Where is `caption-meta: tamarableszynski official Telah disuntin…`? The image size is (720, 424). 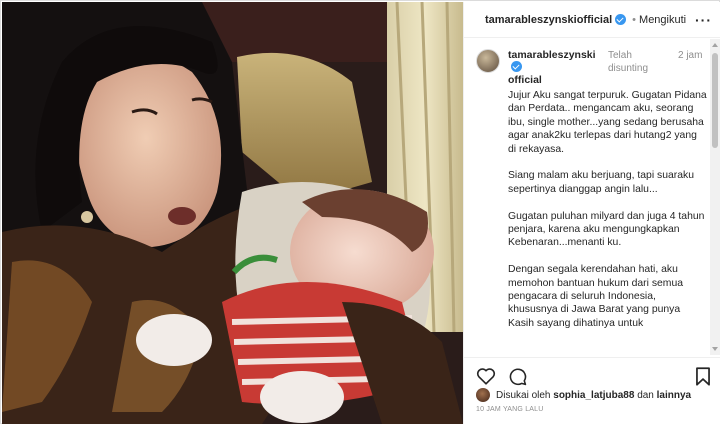 caption-meta: tamarableszynski official Telah disuntin… is located at coordinates (609, 67).